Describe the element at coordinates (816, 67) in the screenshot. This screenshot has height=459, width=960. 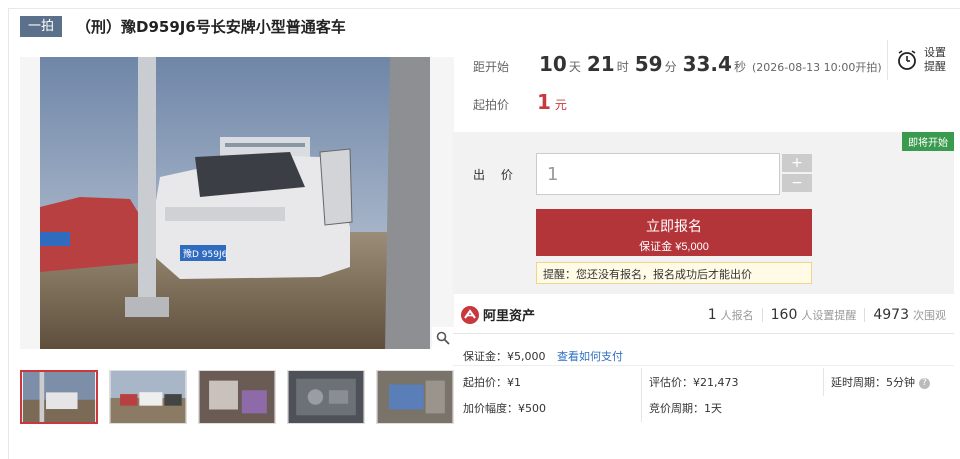
I see `start-time-note: (2026-08-13 10:00开拍)` at that location.